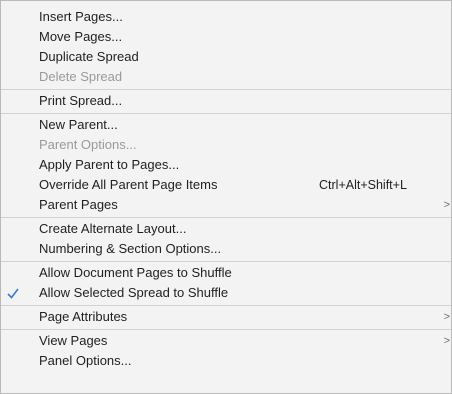  Describe the element at coordinates (226, 77) in the screenshot. I see `menu-item-delete-spread: Delete Spread` at that location.